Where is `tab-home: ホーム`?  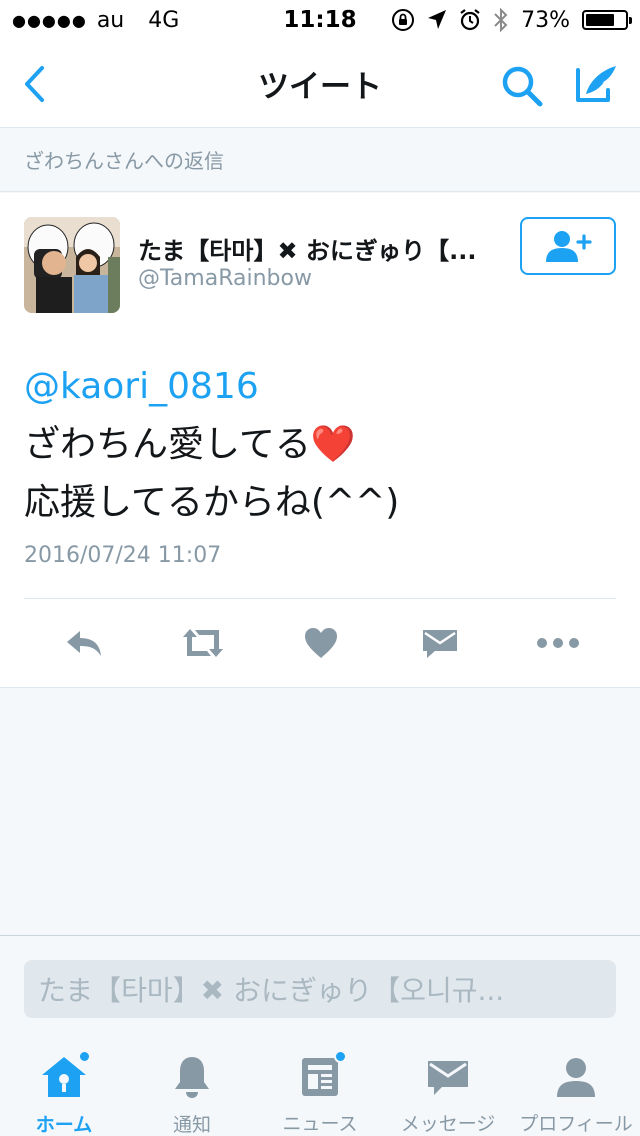 tab-home: ホーム is located at coordinates (64, 1086).